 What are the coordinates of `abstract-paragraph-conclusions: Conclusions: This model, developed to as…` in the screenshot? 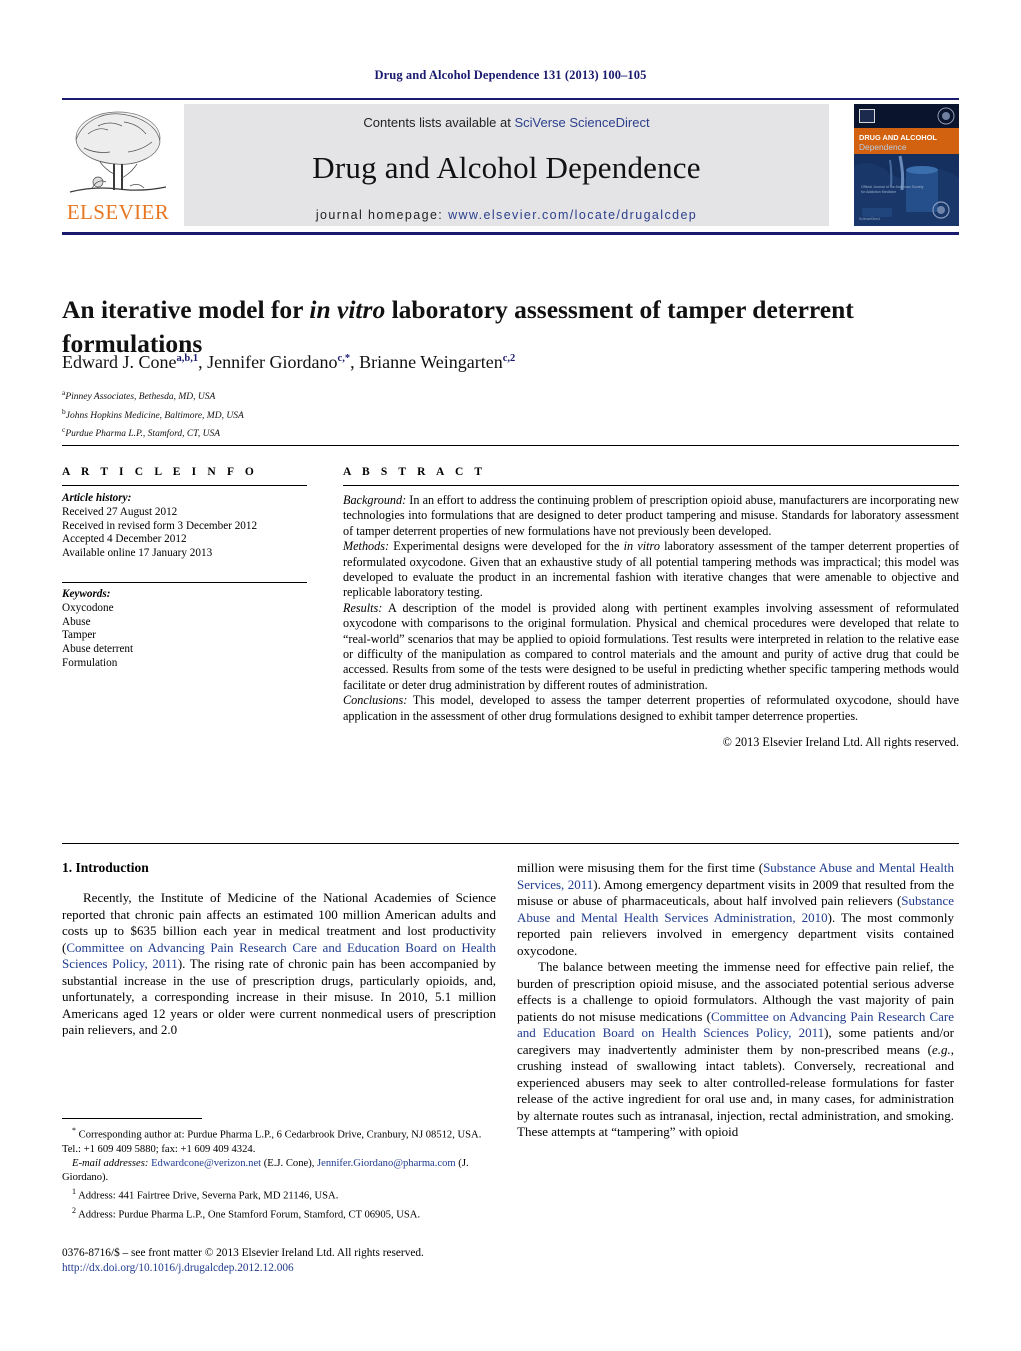 It's located at (651, 708).